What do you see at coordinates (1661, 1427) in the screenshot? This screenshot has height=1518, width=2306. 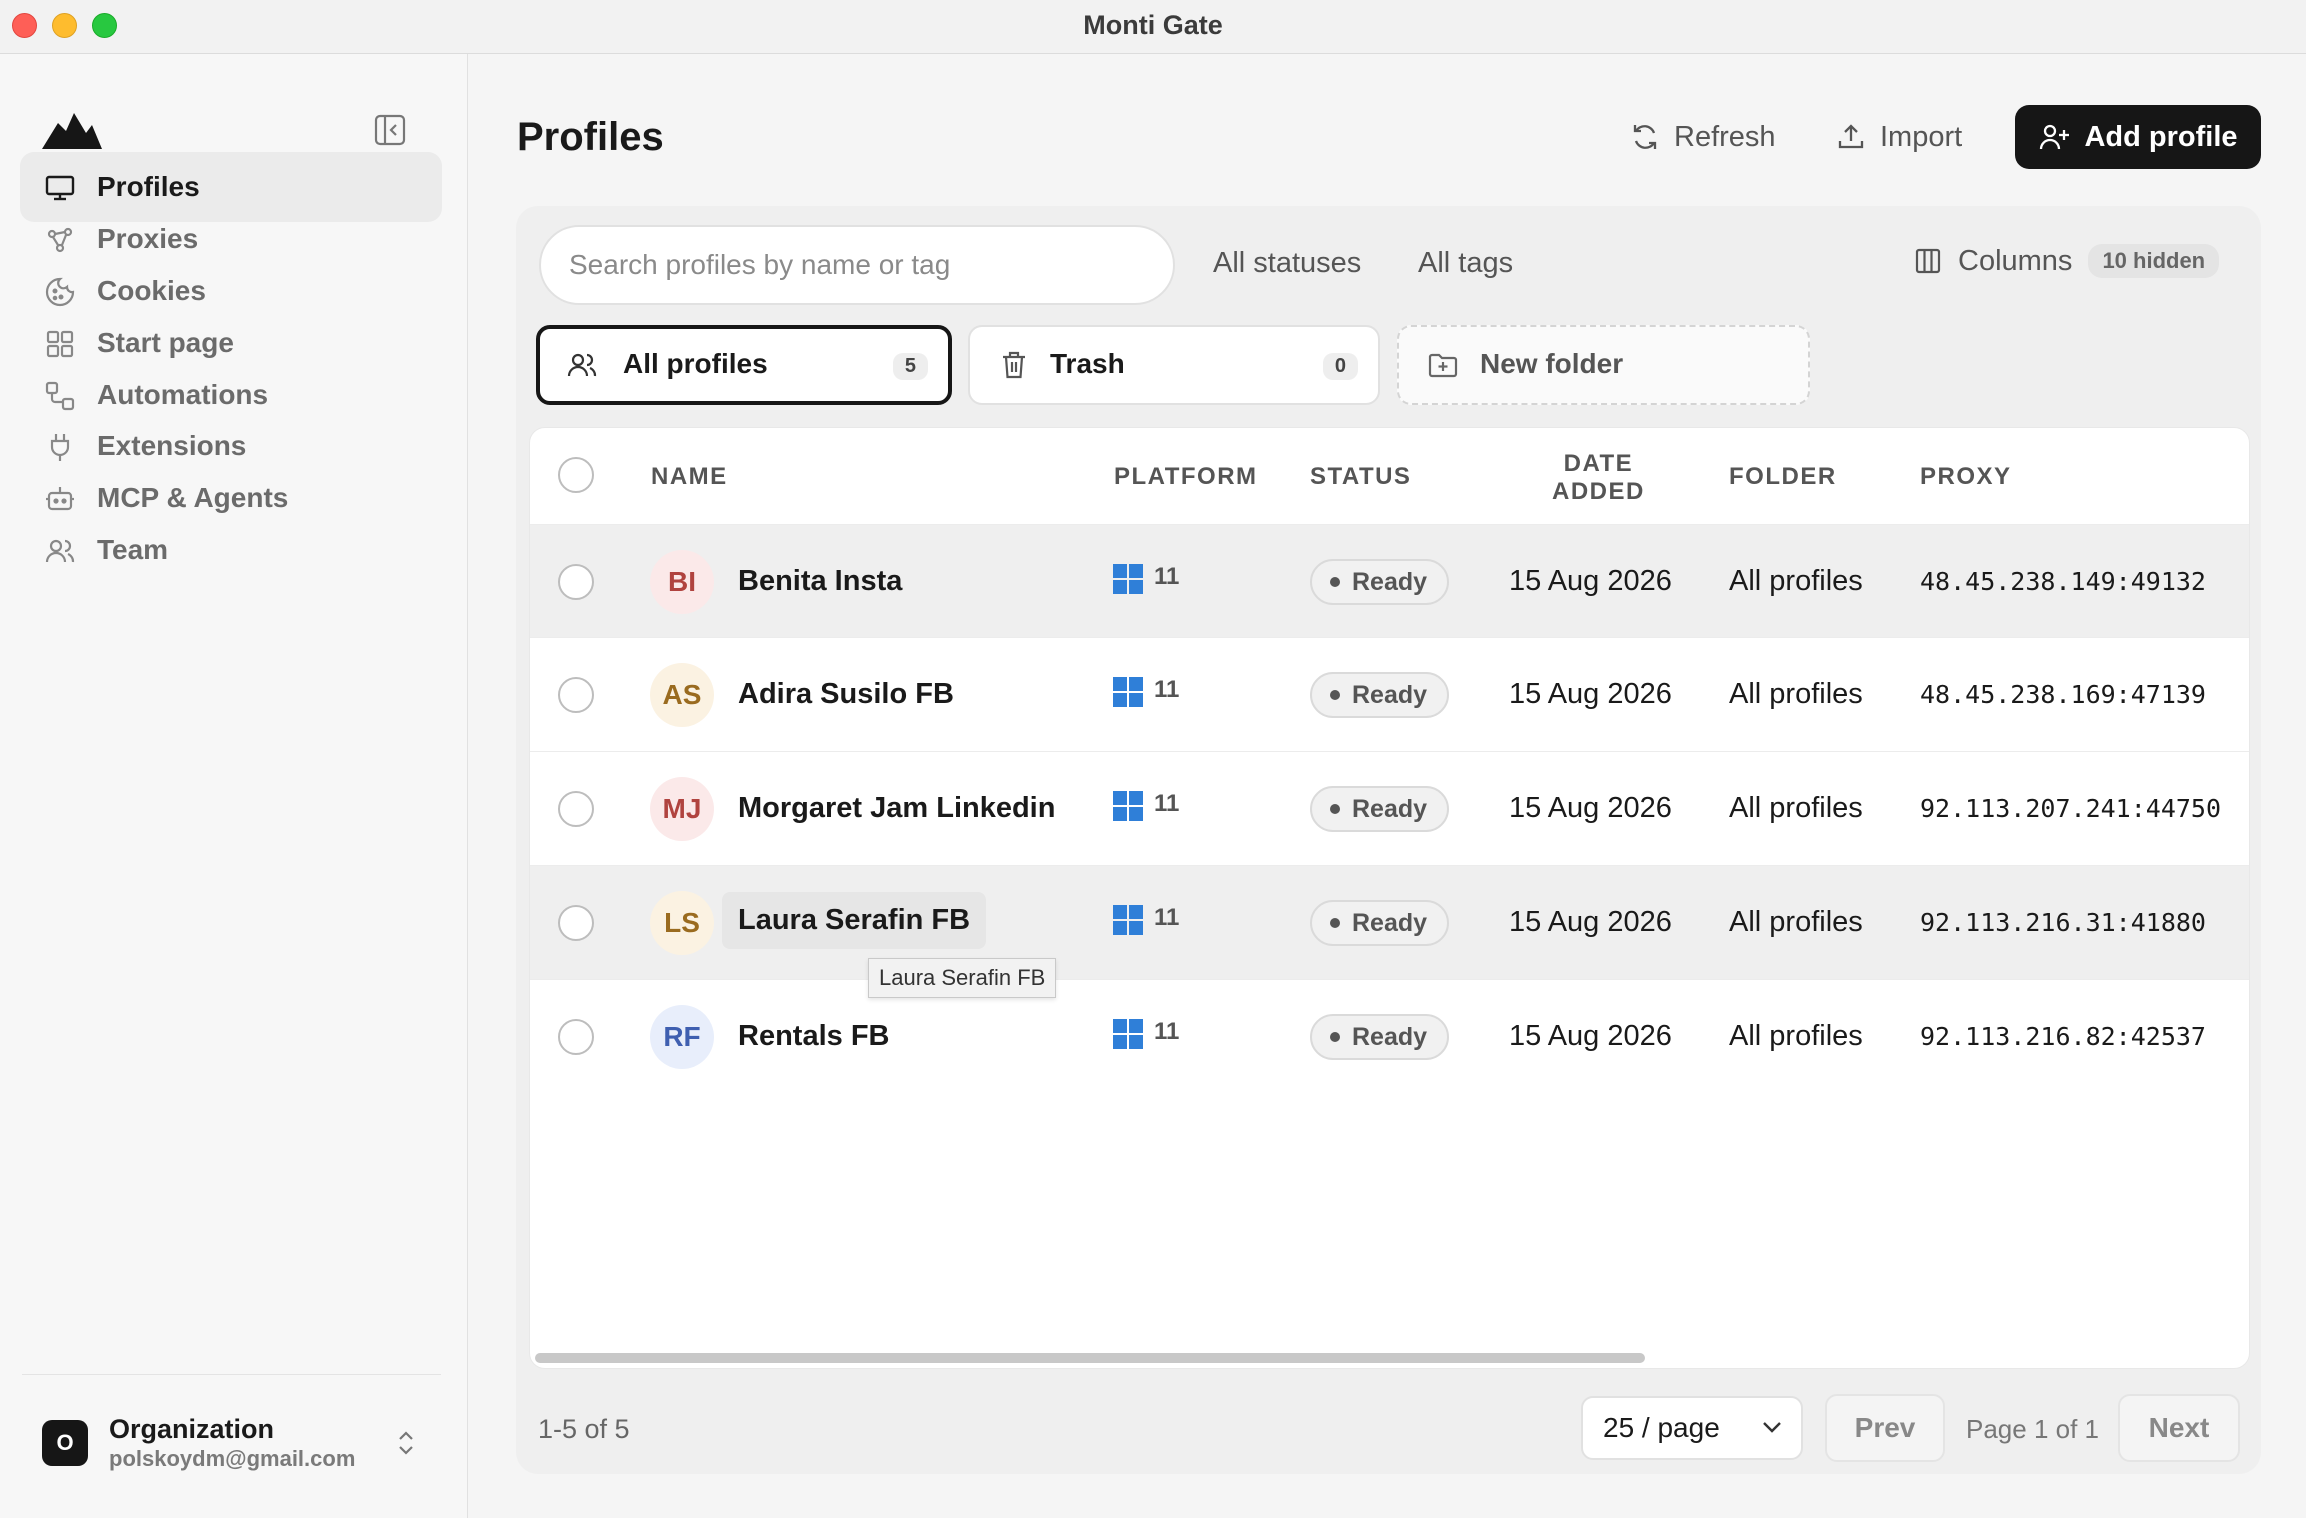 I see `page-size-value: 25 / page` at bounding box center [1661, 1427].